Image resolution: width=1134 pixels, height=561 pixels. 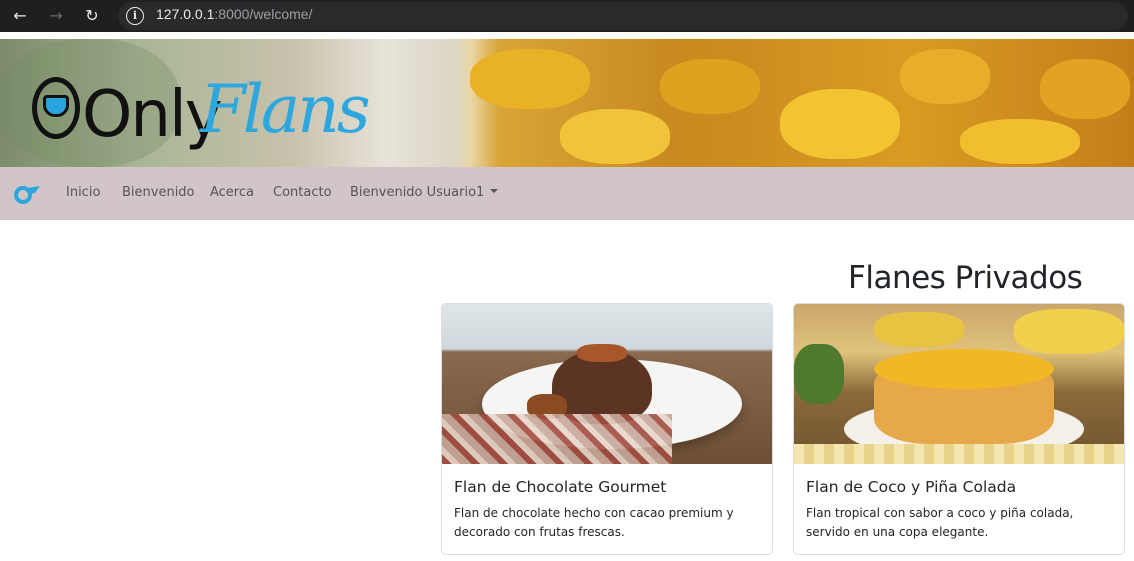 What do you see at coordinates (607, 384) in the screenshot?
I see `chocolate-flan-image` at bounding box center [607, 384].